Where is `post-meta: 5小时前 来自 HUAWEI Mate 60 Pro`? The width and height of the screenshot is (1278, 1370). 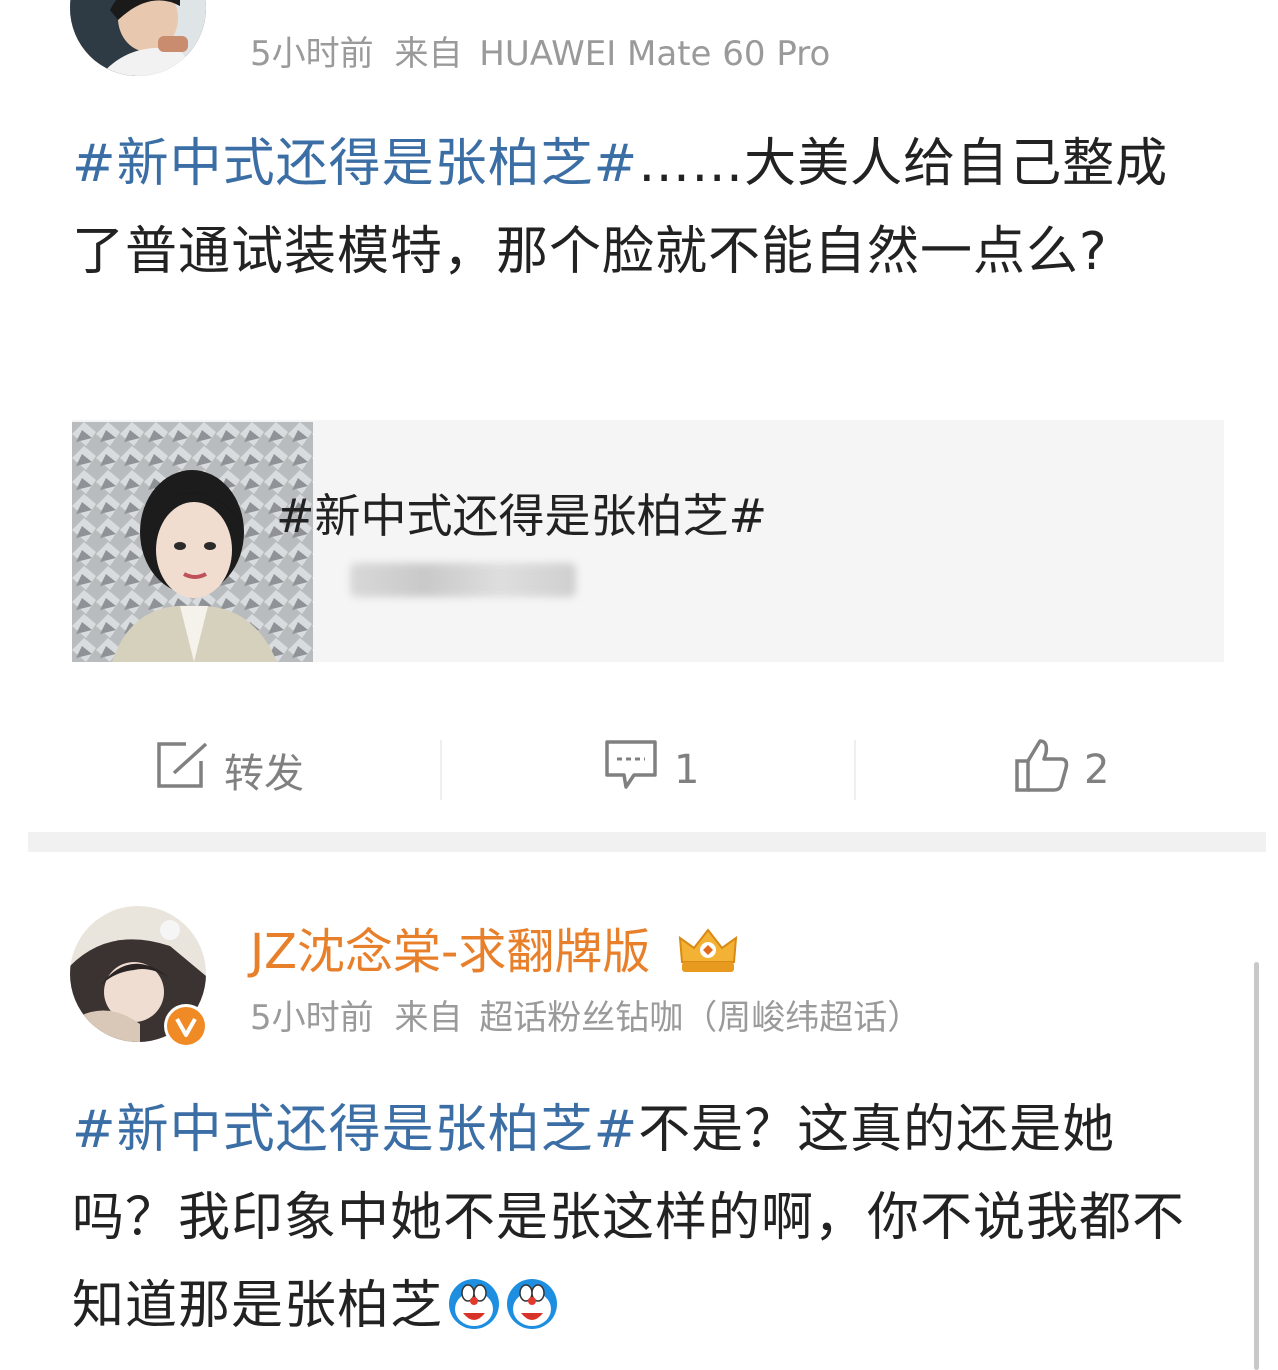 post-meta: 5小时前 来自 HUAWEI Mate 60 Pro is located at coordinates (540, 50).